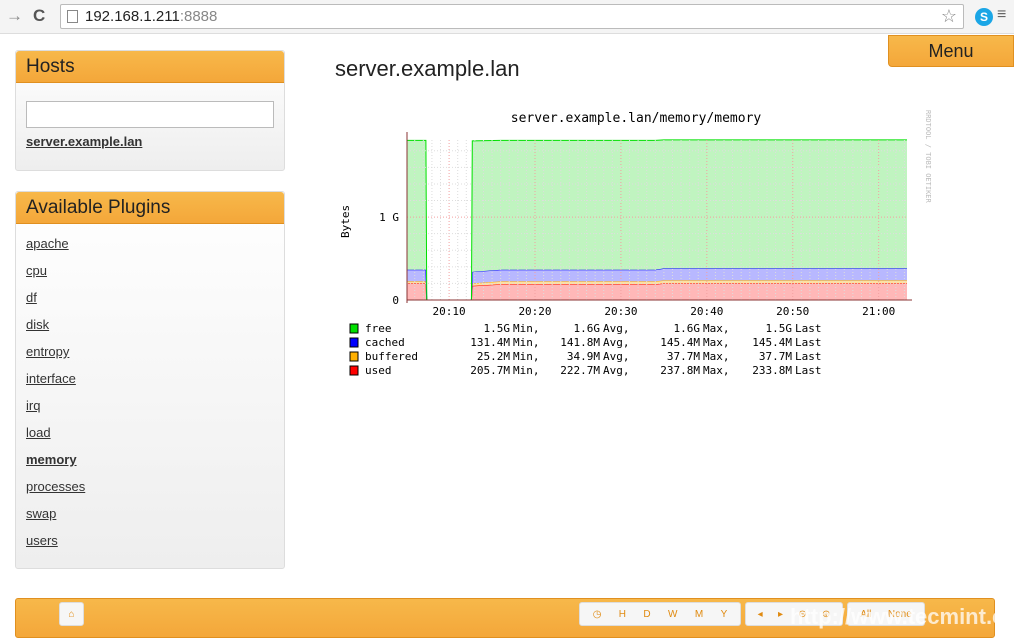  Describe the element at coordinates (587, 328) in the screenshot. I see `legend-free-avg: 1.6G` at that location.